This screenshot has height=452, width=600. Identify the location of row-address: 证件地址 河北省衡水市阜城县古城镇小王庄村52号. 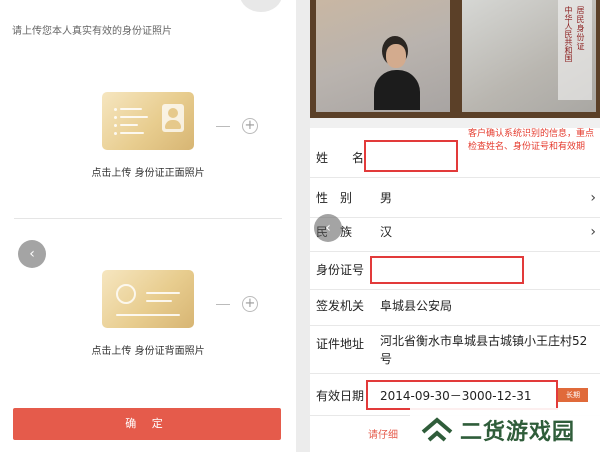
(455, 349).